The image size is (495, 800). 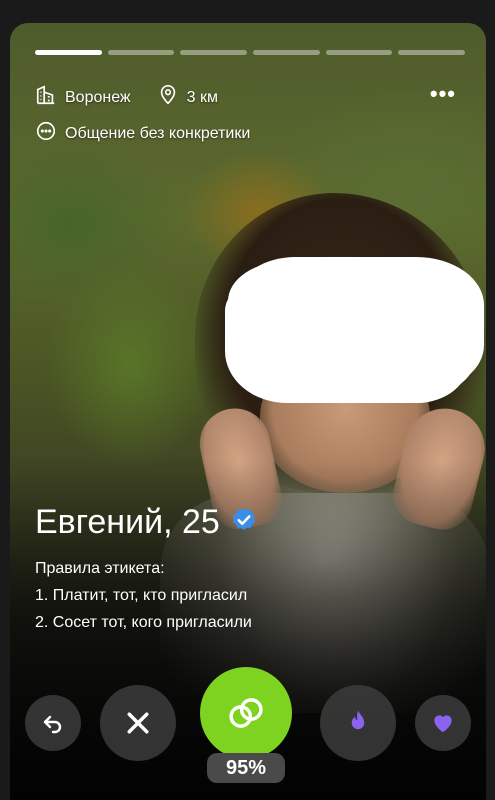 I want to click on face-redaction, so click(x=353, y=328).